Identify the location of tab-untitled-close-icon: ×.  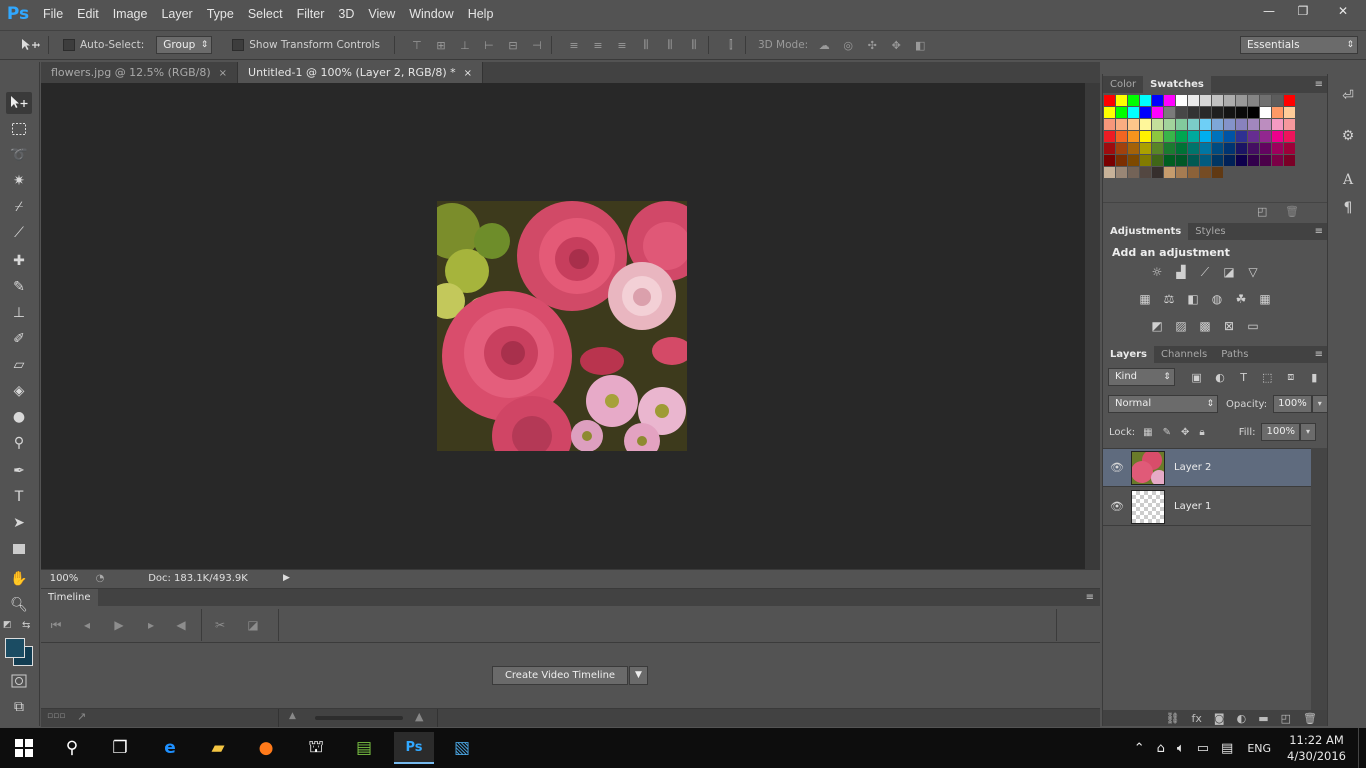
(468, 73).